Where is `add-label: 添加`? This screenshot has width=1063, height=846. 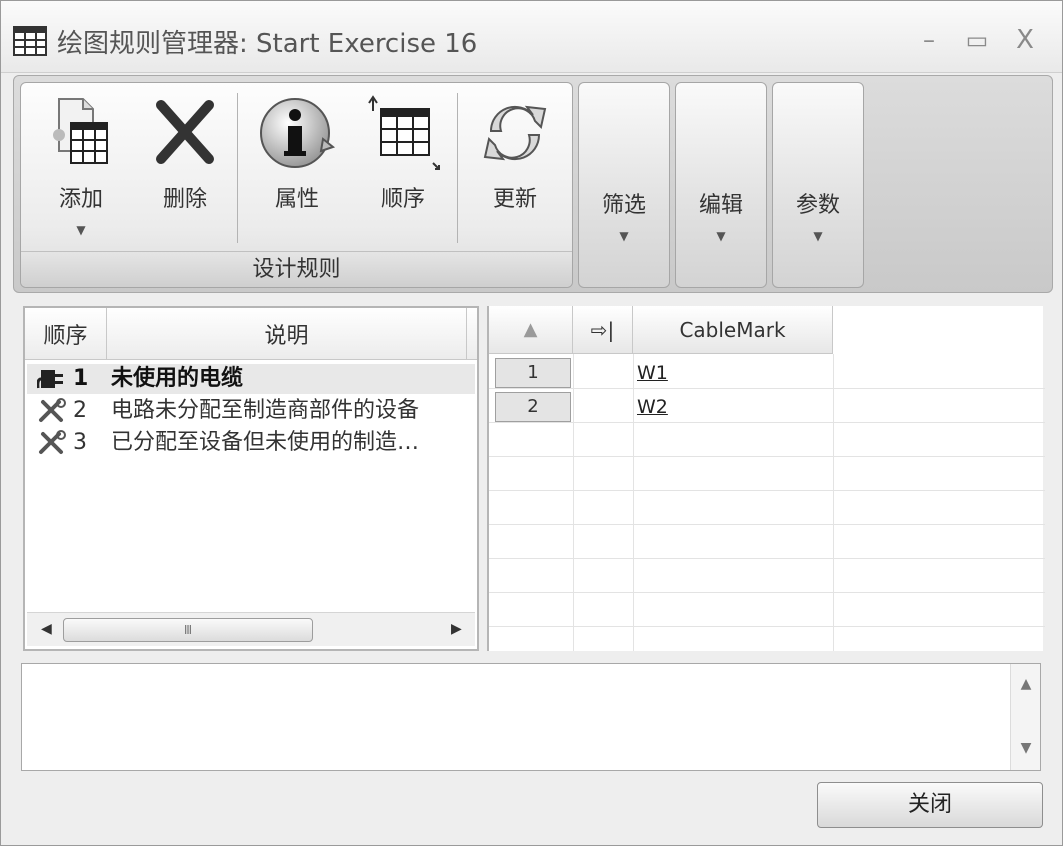 add-label: 添加 is located at coordinates (80, 199).